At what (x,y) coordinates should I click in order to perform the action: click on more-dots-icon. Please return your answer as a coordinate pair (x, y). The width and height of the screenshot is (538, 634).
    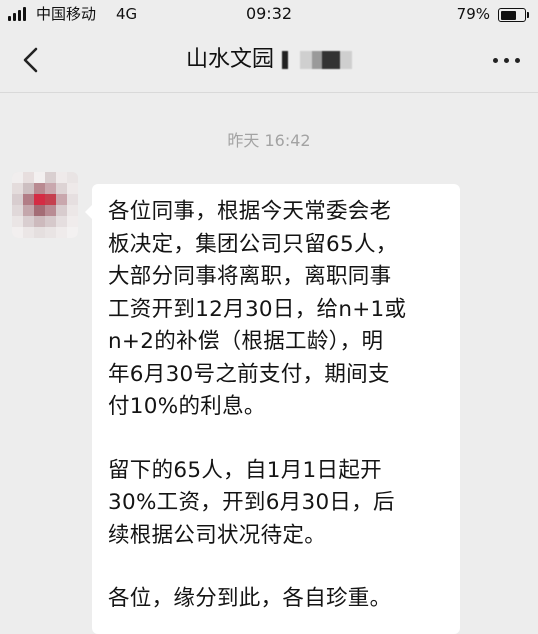
    Looking at the image, I should click on (495, 60).